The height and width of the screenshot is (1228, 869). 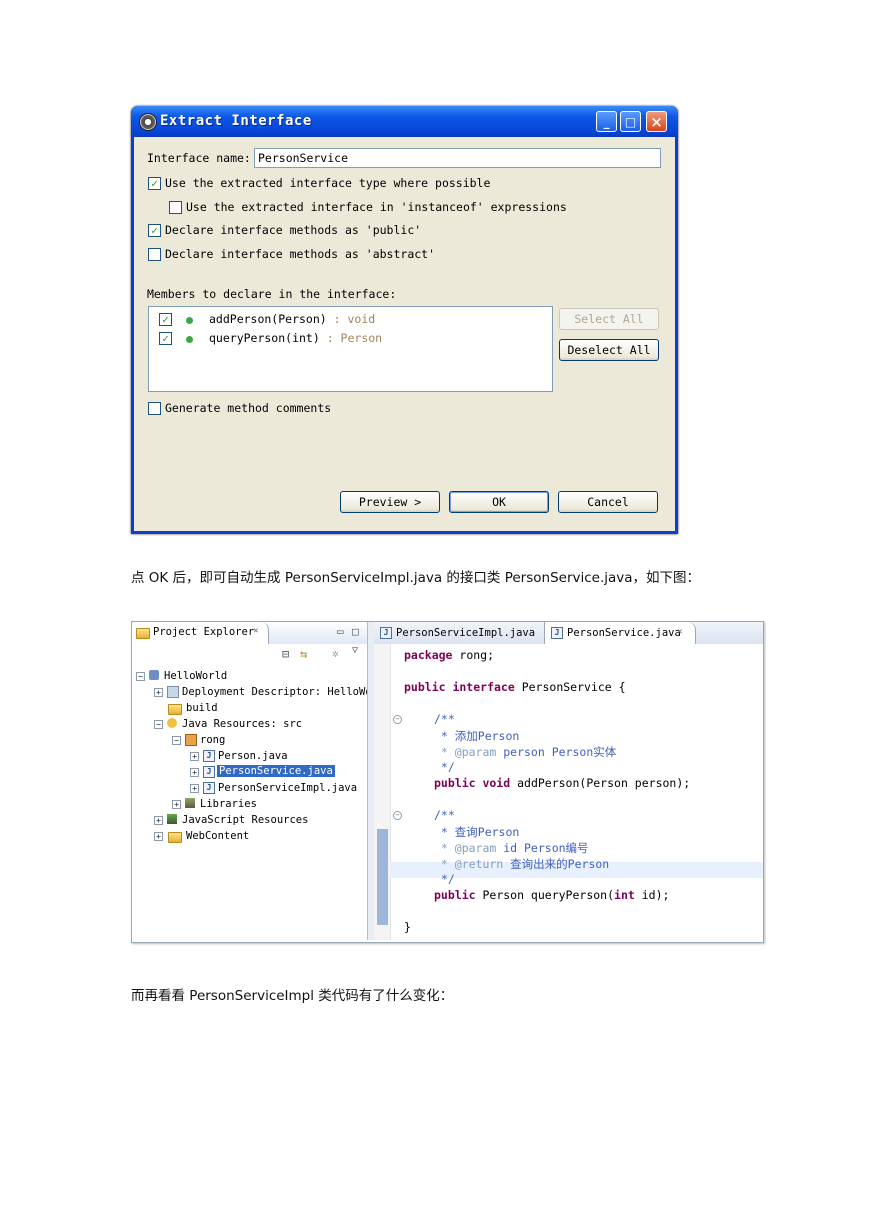 I want to click on editor-tab-label: PersonServiceImpl.java, so click(x=466, y=633).